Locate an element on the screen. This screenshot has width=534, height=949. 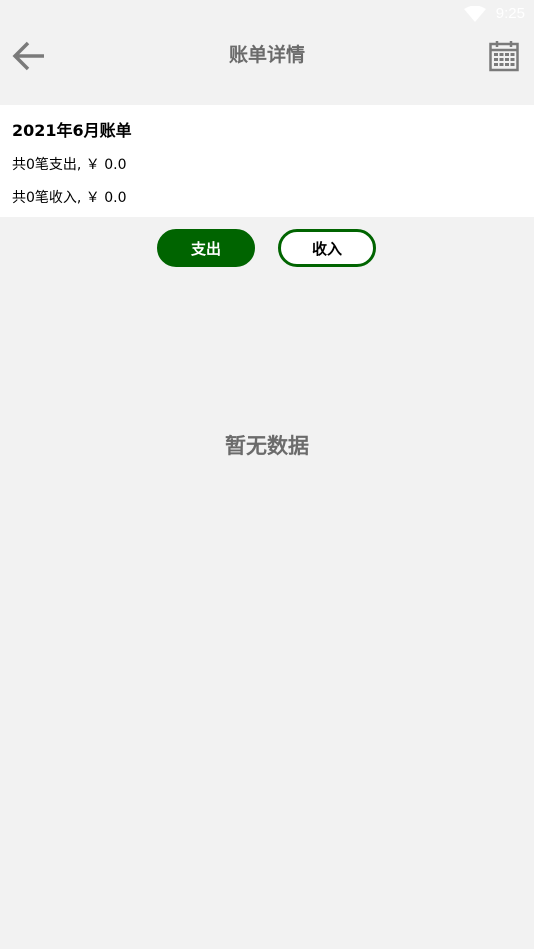
header: 账单详情 is located at coordinates (267, 56).